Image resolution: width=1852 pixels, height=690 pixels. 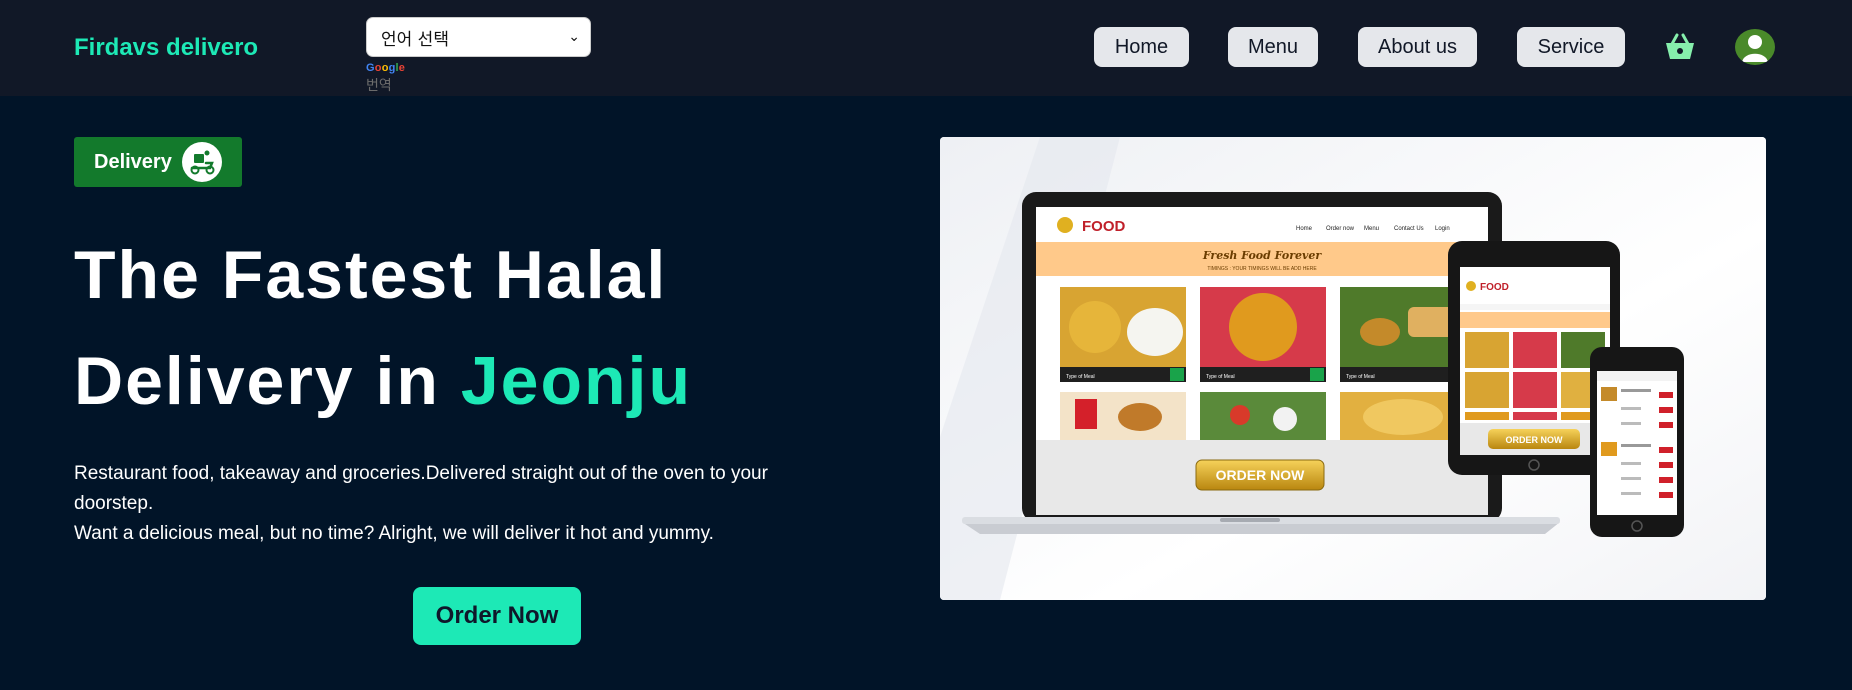 I want to click on svg-text: Login, so click(x=1442, y=229).